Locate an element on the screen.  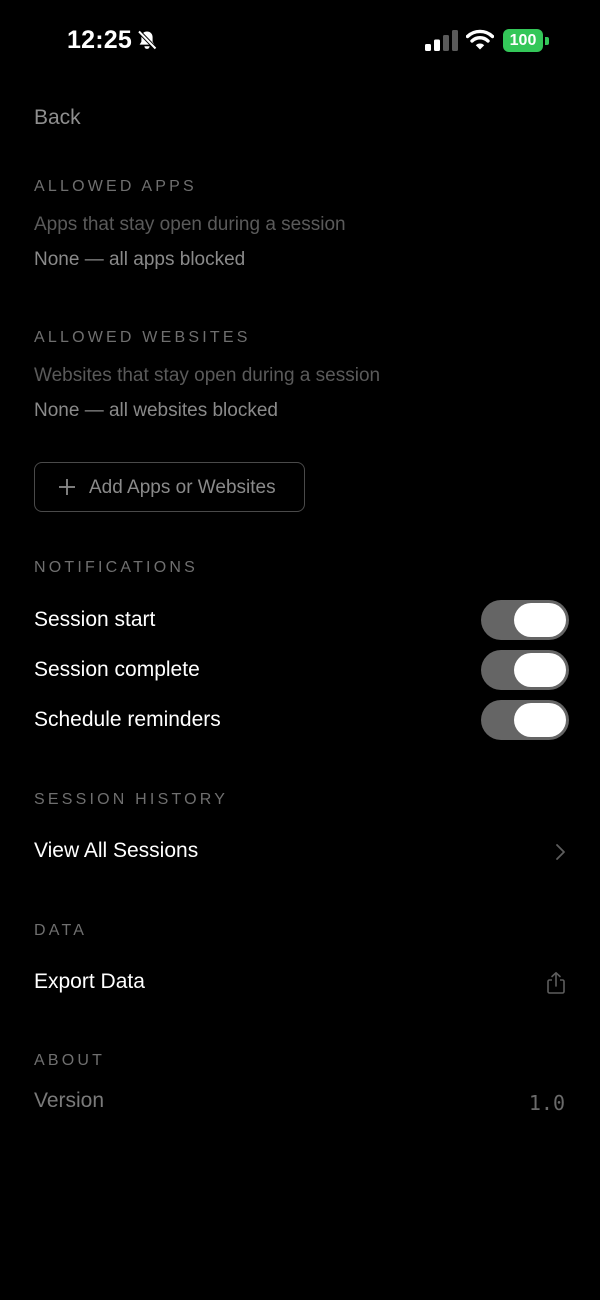
battery-level: 100 is located at coordinates (523, 40).